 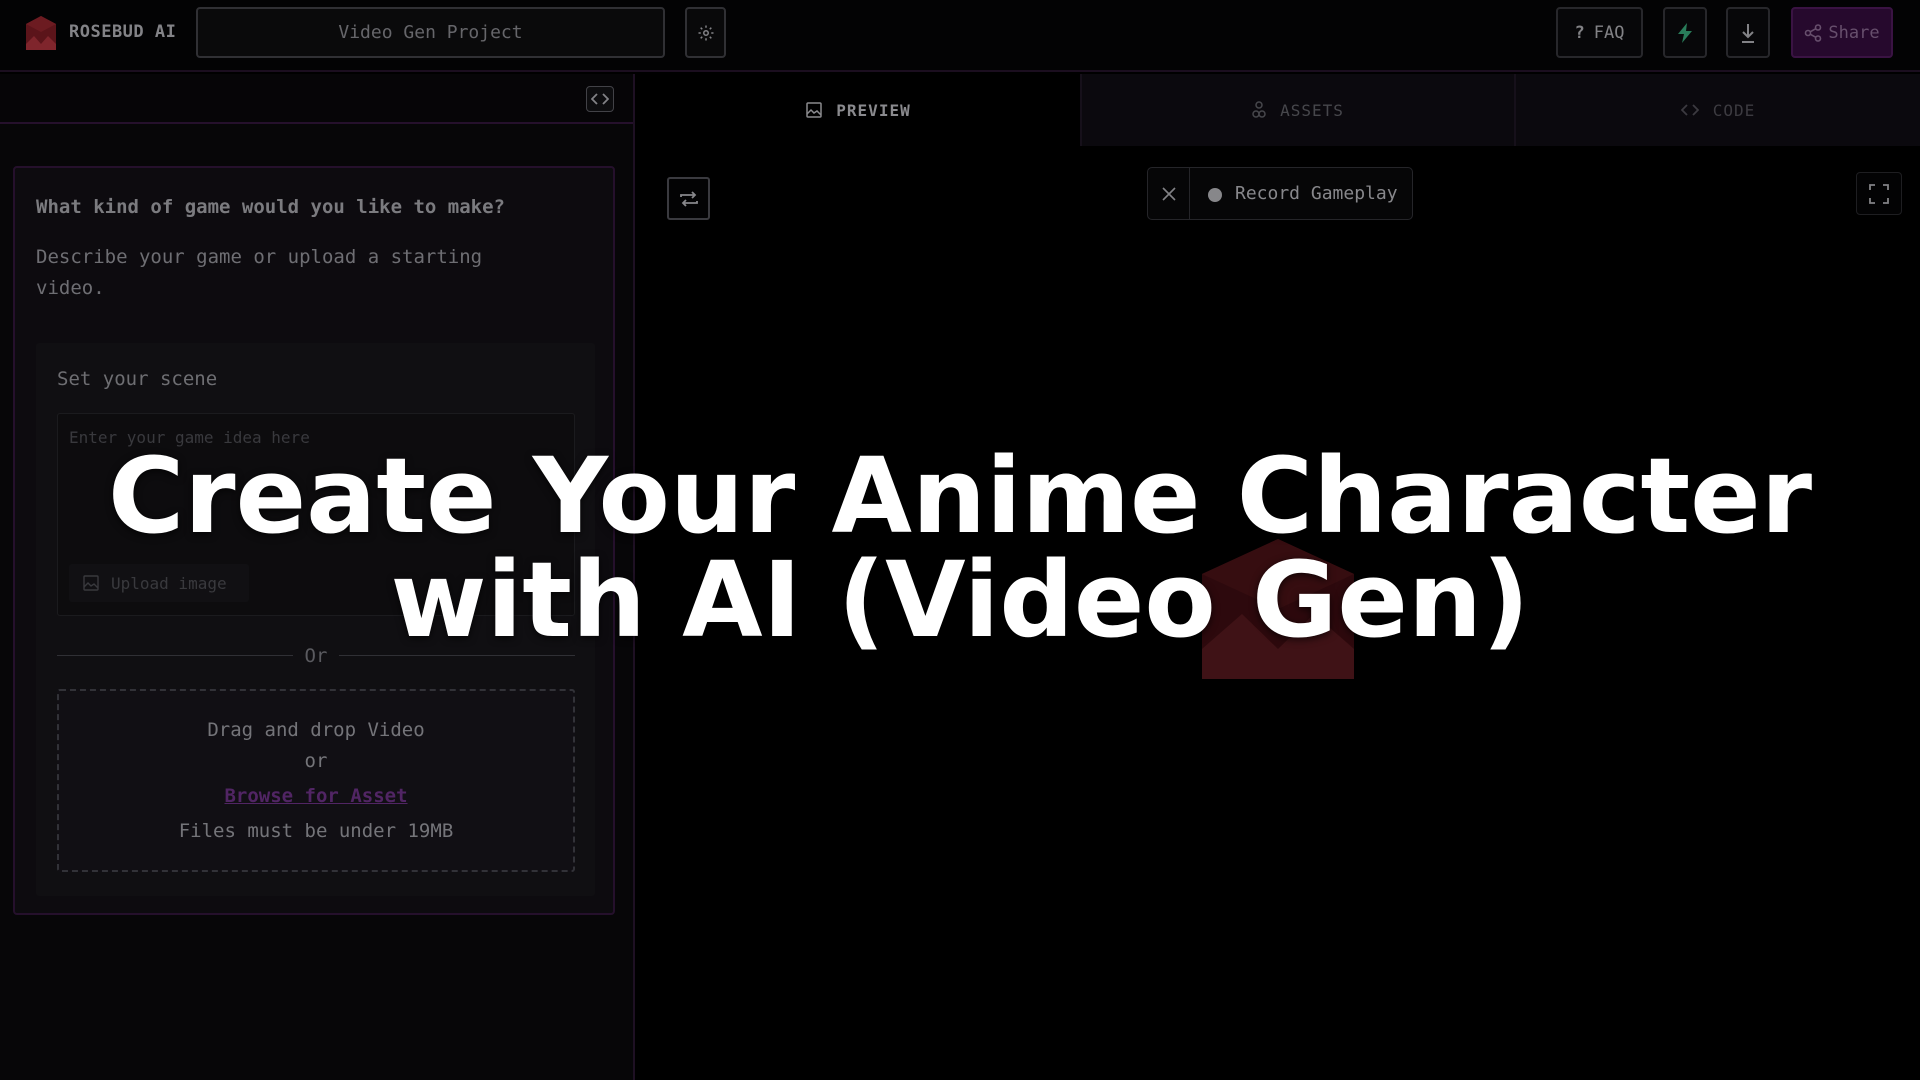 I want to click on file-size-note: Files must be under 19MB, so click(x=316, y=831).